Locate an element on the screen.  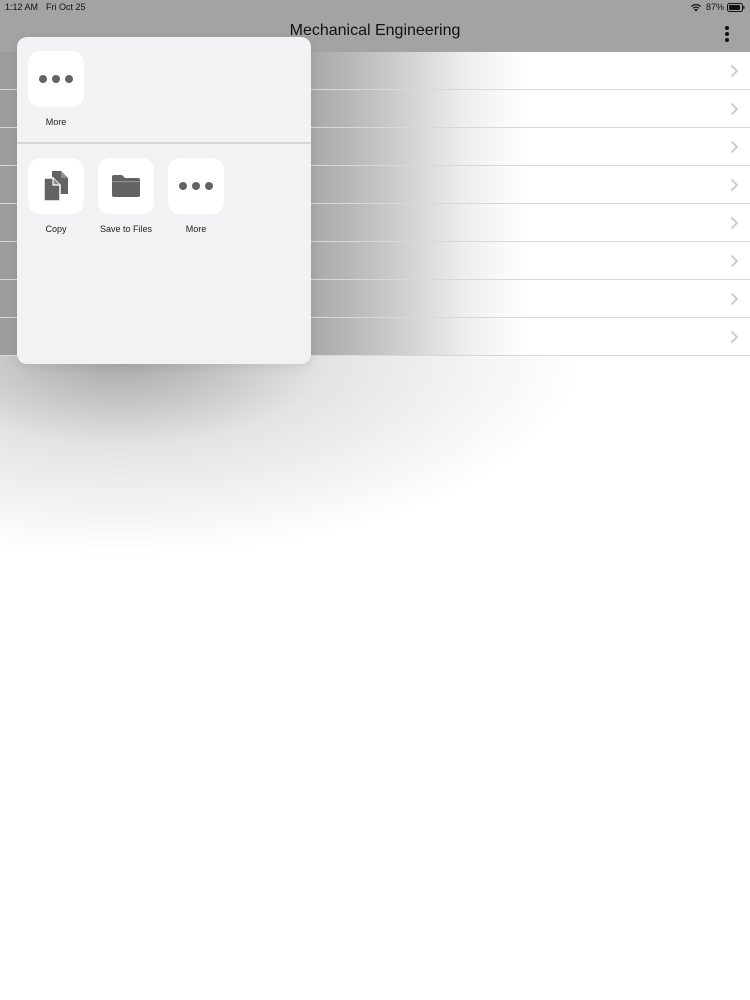
copy-documents-icon is located at coordinates (55, 186).